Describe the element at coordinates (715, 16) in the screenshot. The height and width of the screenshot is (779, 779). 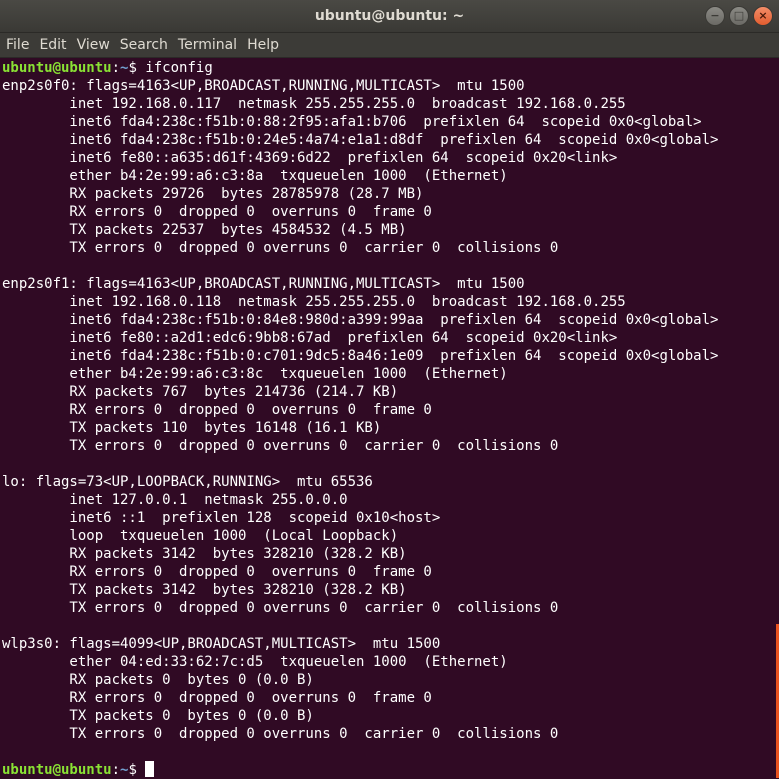
I see `minimize-button: −` at that location.